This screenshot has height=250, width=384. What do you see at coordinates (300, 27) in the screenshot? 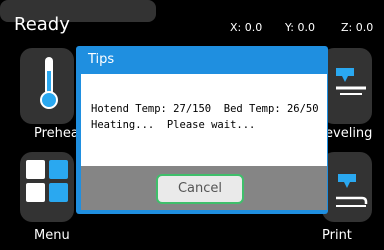
I see `y-coordinate: Y: 0.0` at bounding box center [300, 27].